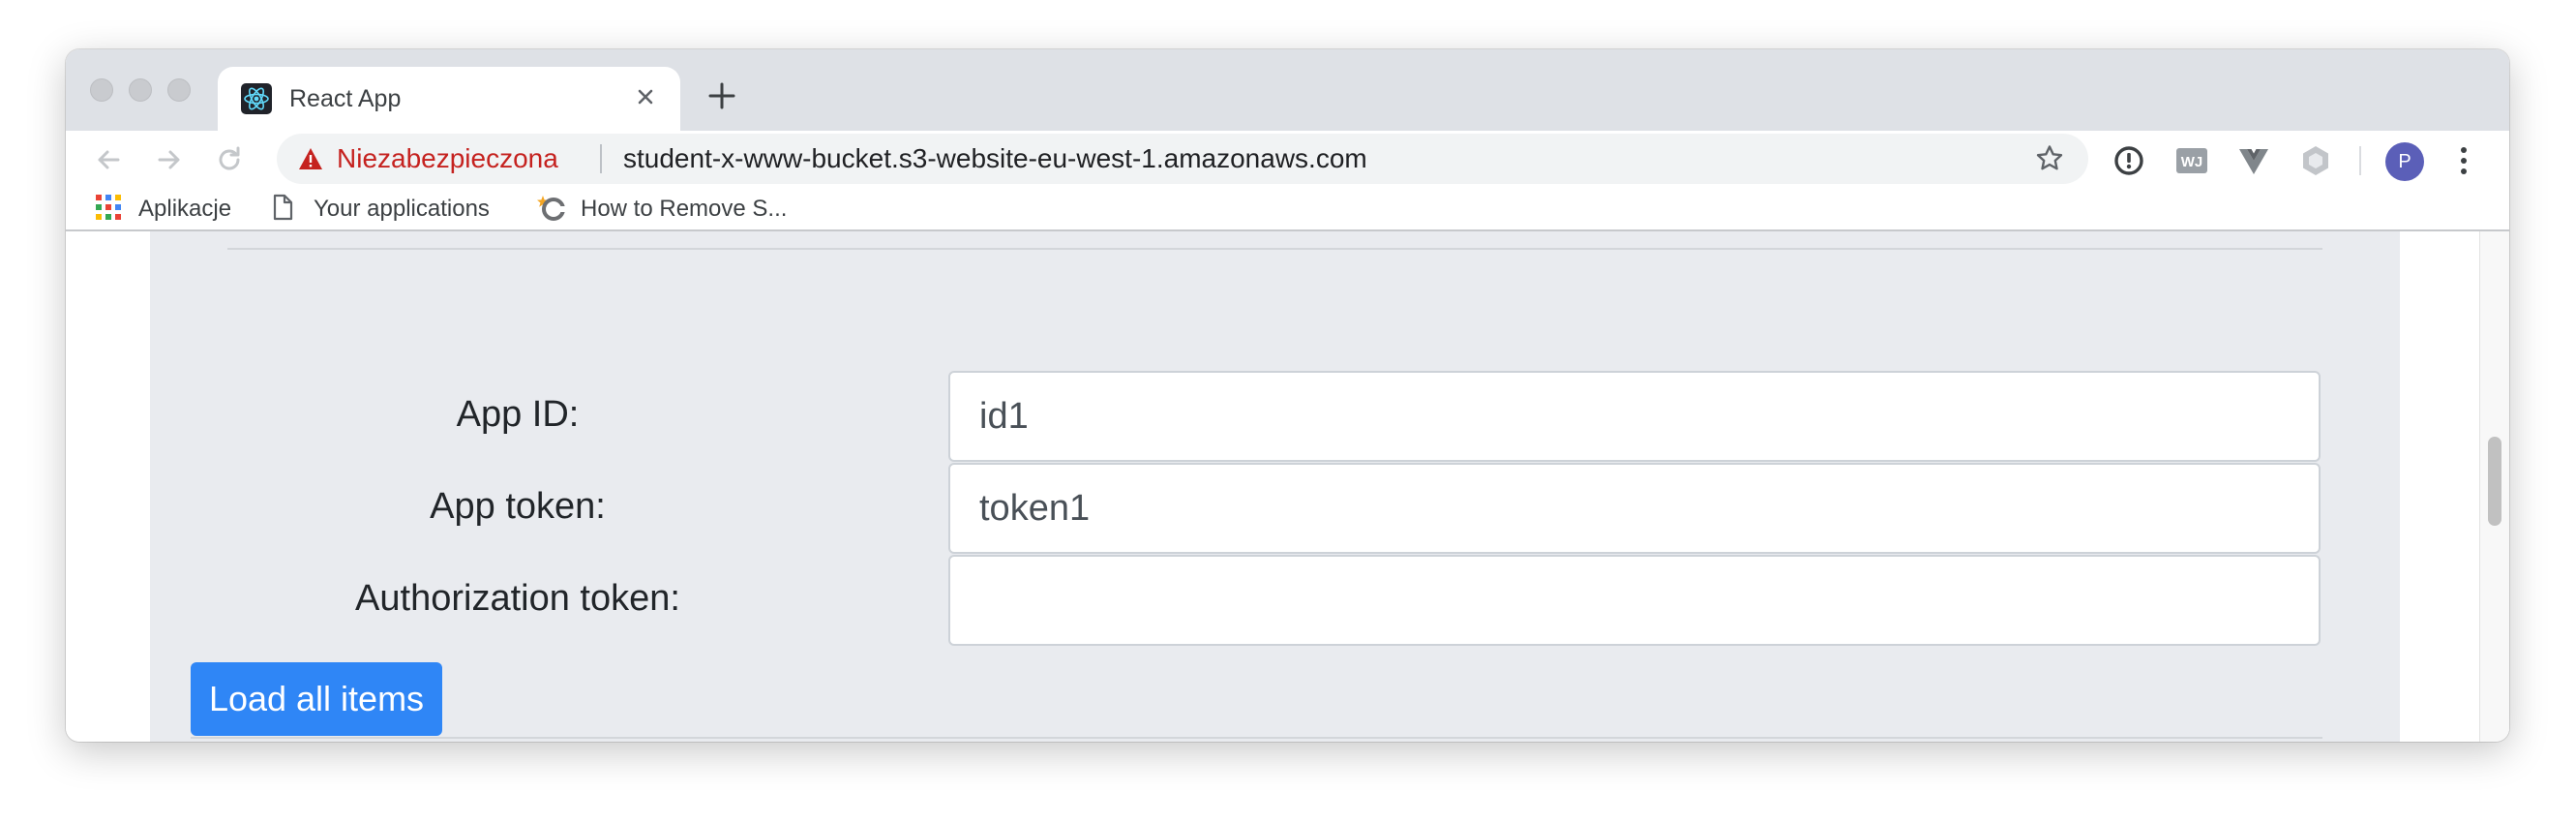 The width and height of the screenshot is (2576, 823). I want to click on authorization-token-input, so click(1634, 600).